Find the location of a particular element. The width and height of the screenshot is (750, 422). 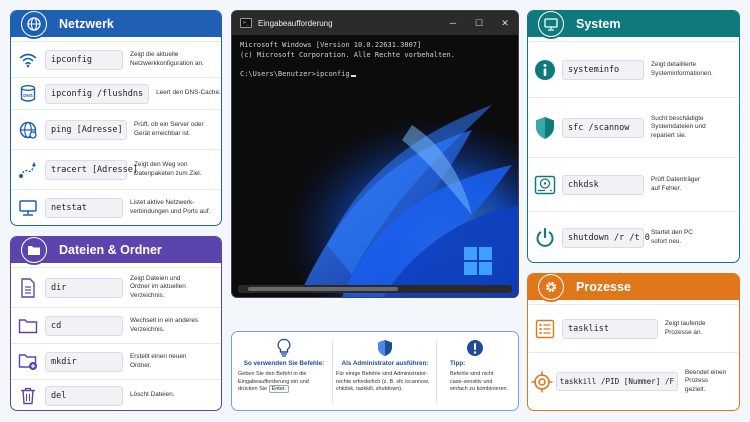

command-description: Beendet einen Prozess gezielt. is located at coordinates (706, 380).